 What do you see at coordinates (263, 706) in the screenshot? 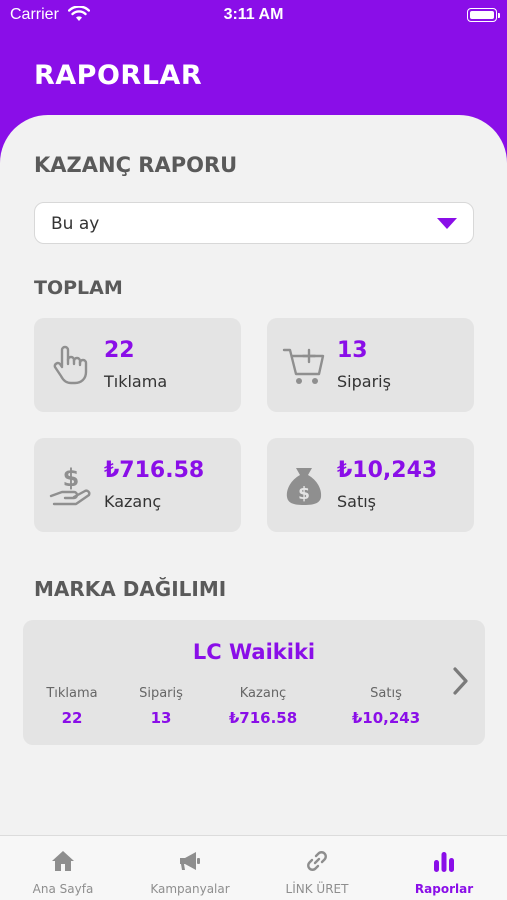
I see `brand-col-earnings: Kazanç ₺716.58` at bounding box center [263, 706].